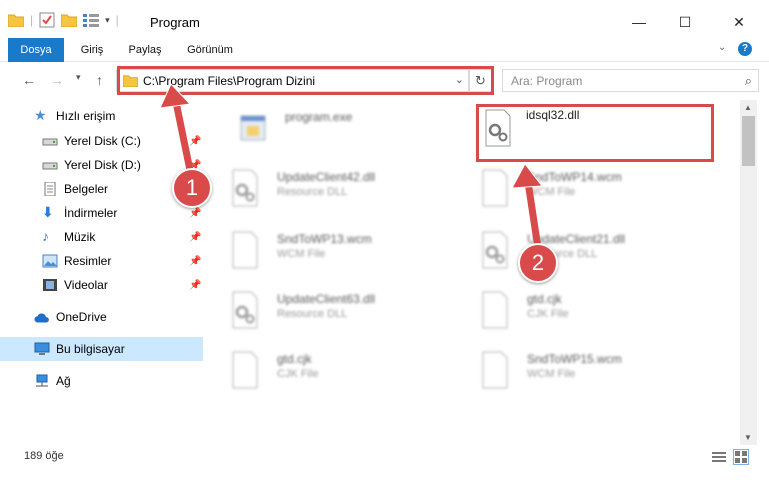 The width and height of the screenshot is (769, 483). I want to click on callout-2: 2, so click(538, 263).